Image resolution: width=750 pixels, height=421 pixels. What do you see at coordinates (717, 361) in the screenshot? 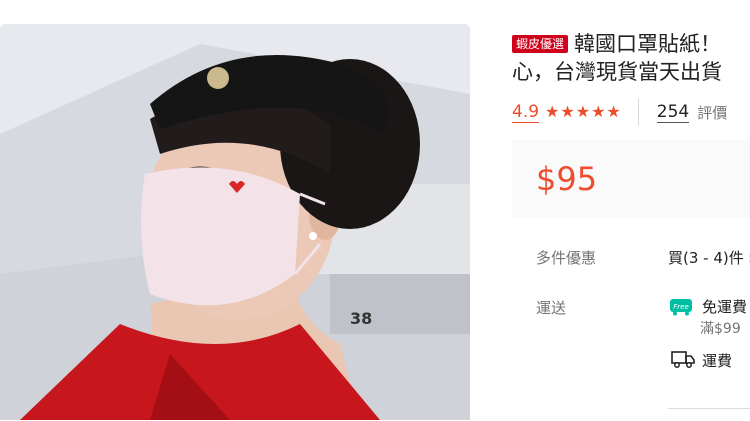
I see `shipping-fee-label: 運費` at bounding box center [717, 361].